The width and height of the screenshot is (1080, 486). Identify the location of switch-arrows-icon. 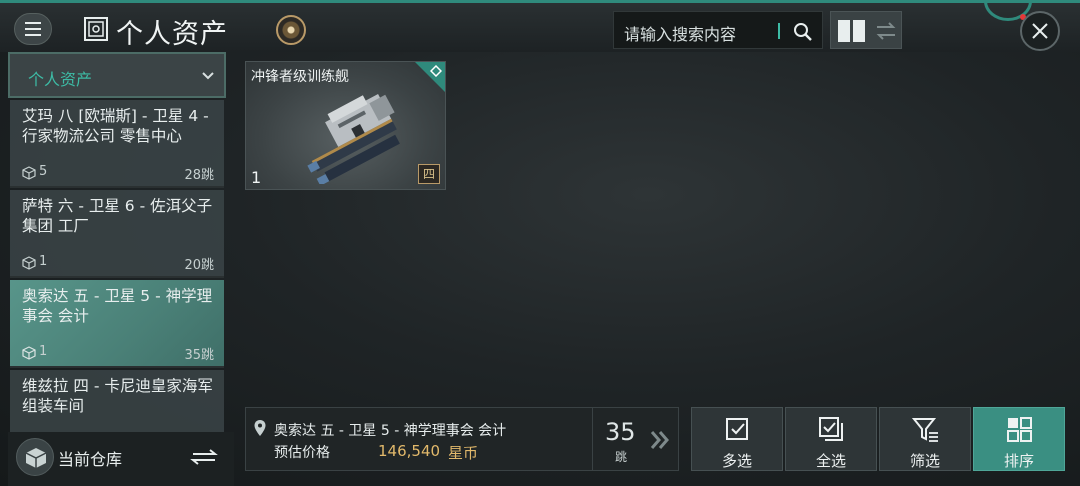
(204, 457).